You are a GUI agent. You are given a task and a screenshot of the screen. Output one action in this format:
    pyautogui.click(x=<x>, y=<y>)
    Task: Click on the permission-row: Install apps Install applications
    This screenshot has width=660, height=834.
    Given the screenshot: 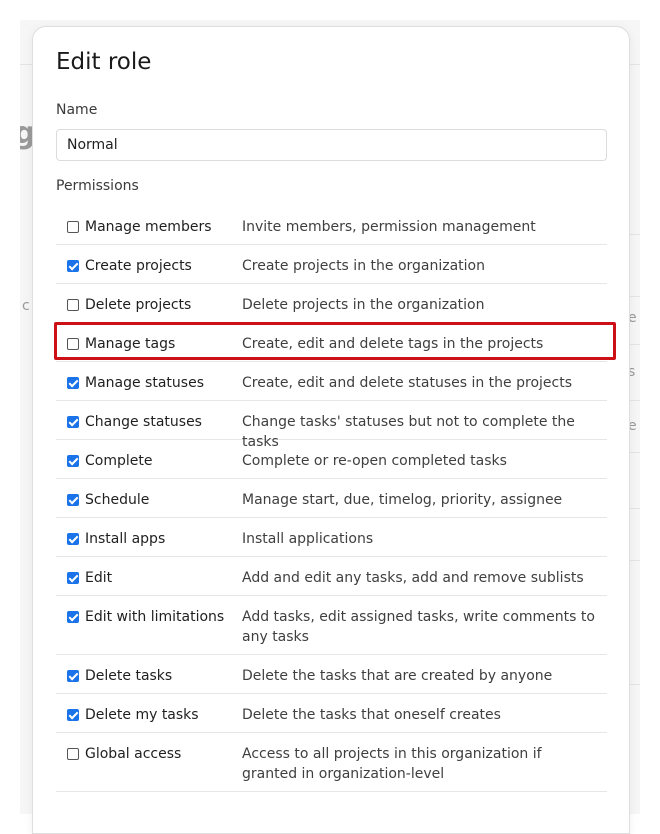 What is the action you would take?
    pyautogui.click(x=331, y=537)
    